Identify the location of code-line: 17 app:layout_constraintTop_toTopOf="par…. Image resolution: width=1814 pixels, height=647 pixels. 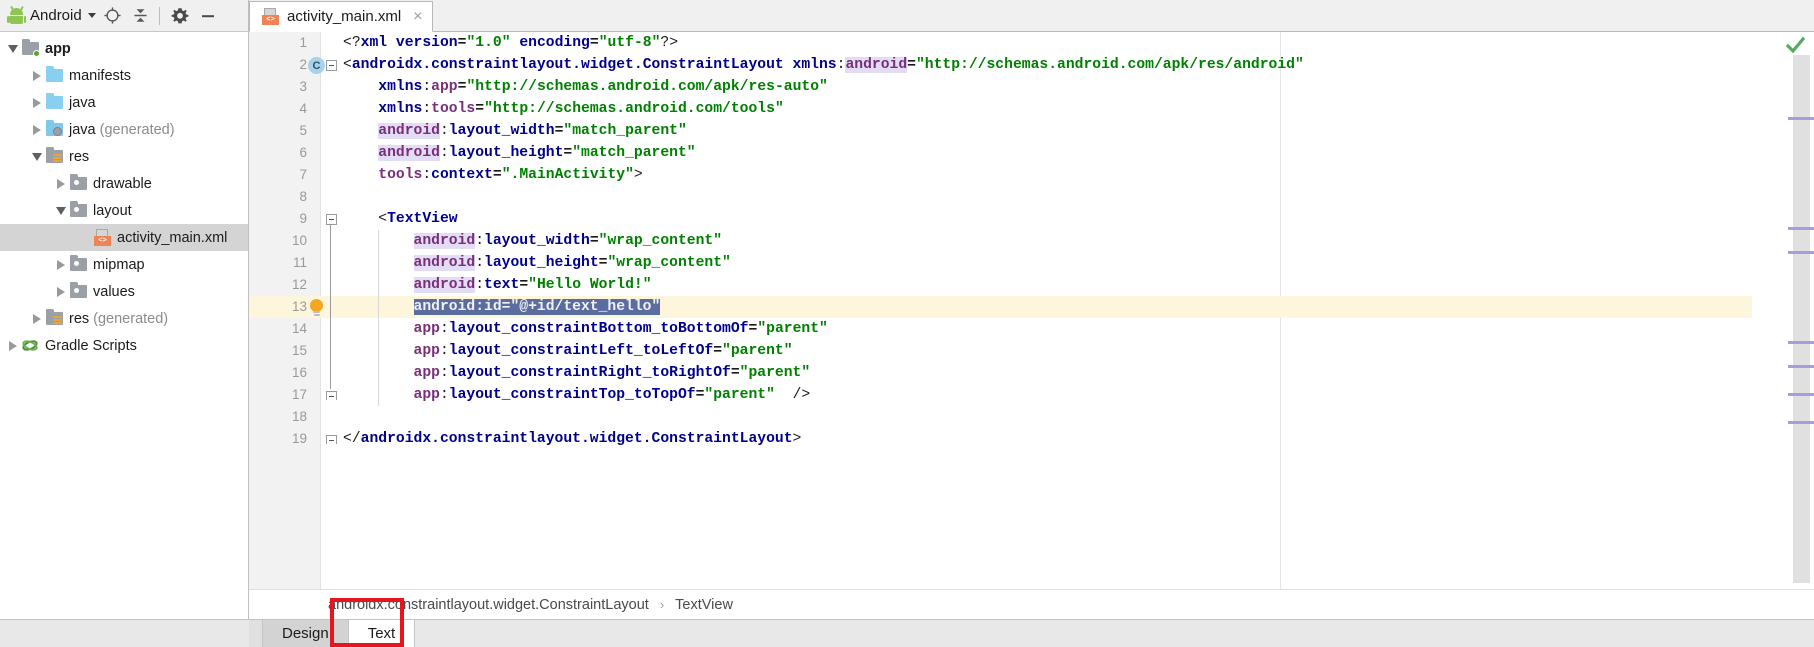
(1031, 395).